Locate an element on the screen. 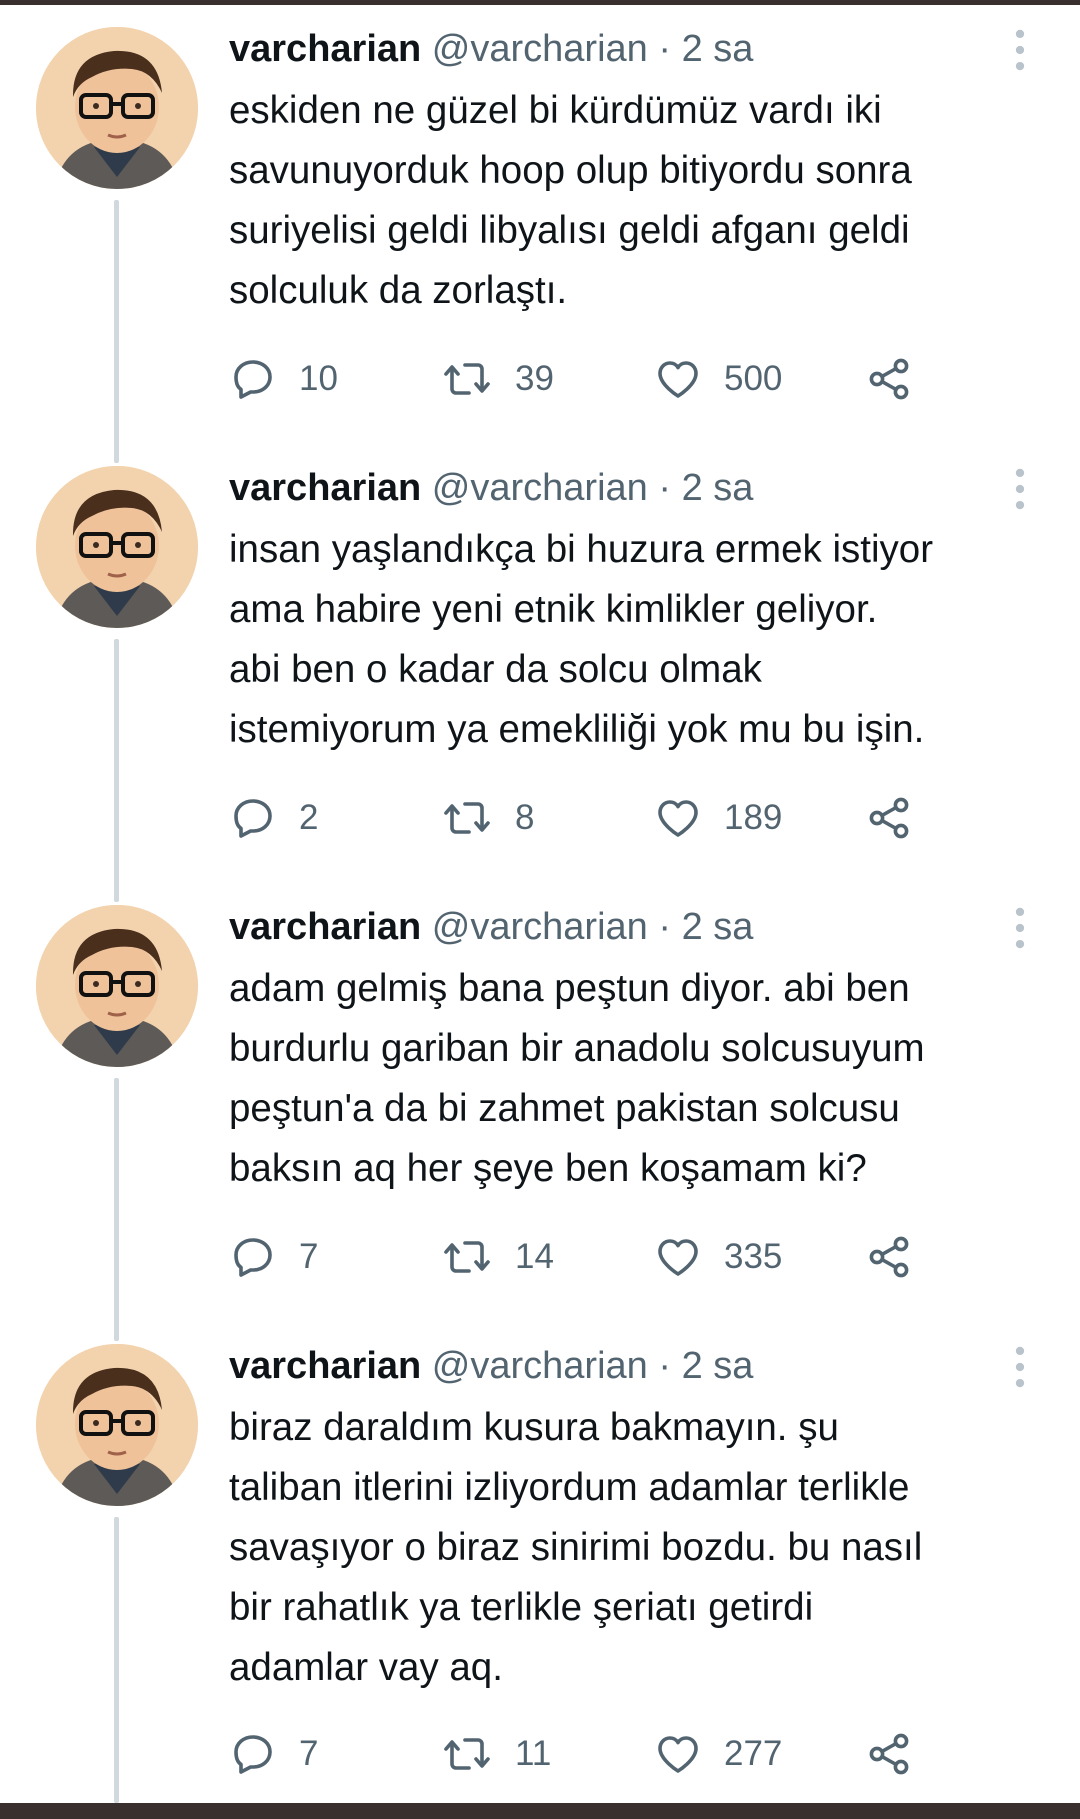 The width and height of the screenshot is (1080, 1819). retweet-count: 14 is located at coordinates (534, 1256).